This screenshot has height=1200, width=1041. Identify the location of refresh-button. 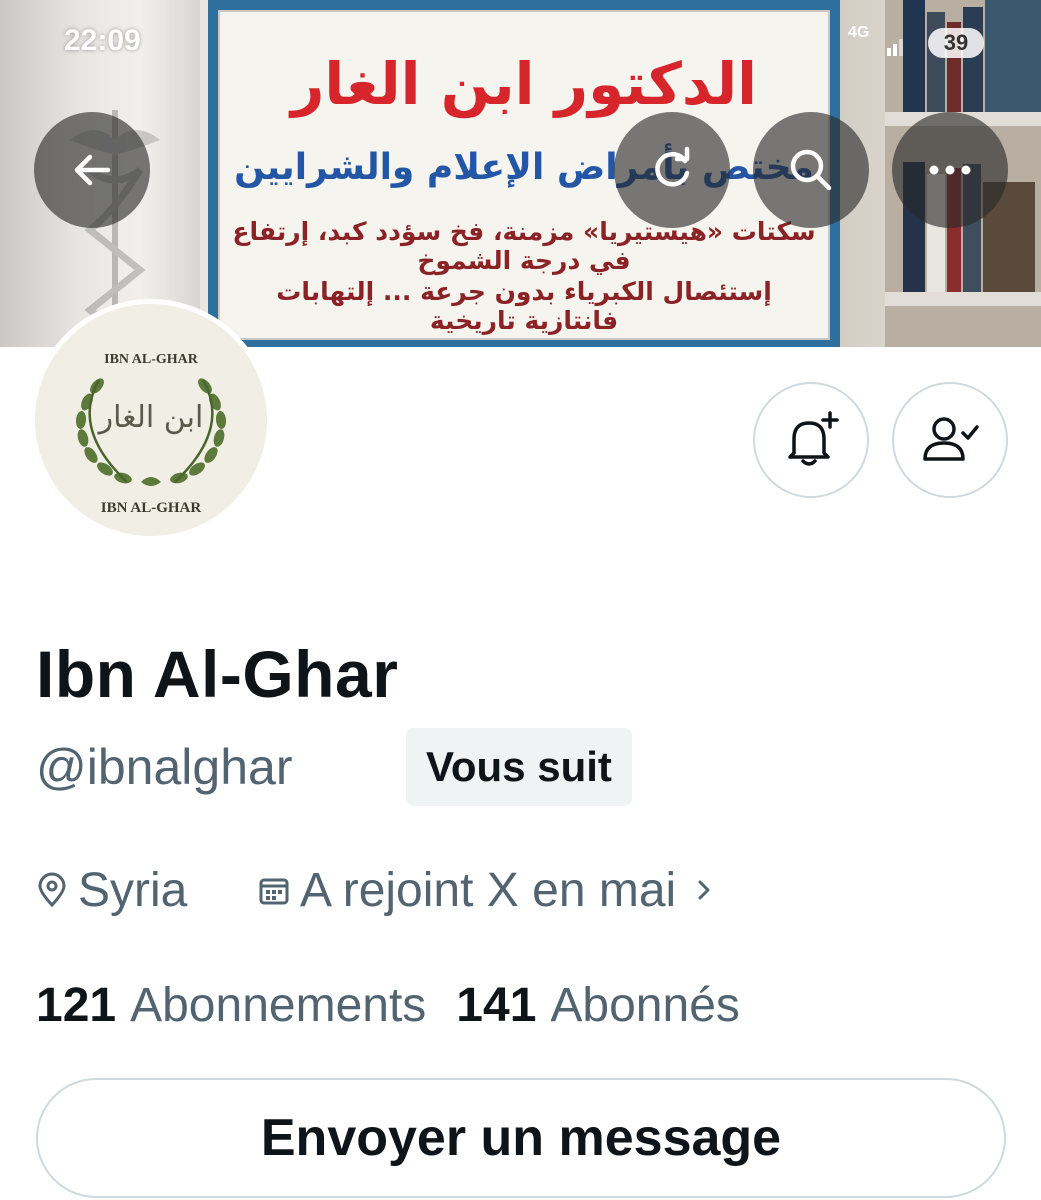
(672, 170).